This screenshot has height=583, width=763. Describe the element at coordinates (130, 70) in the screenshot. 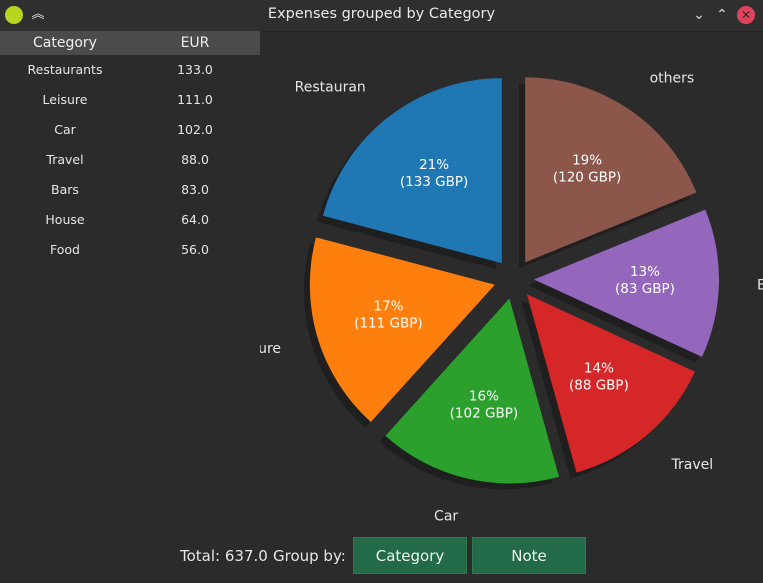

I see `table-row: Restaurants 133.0` at that location.